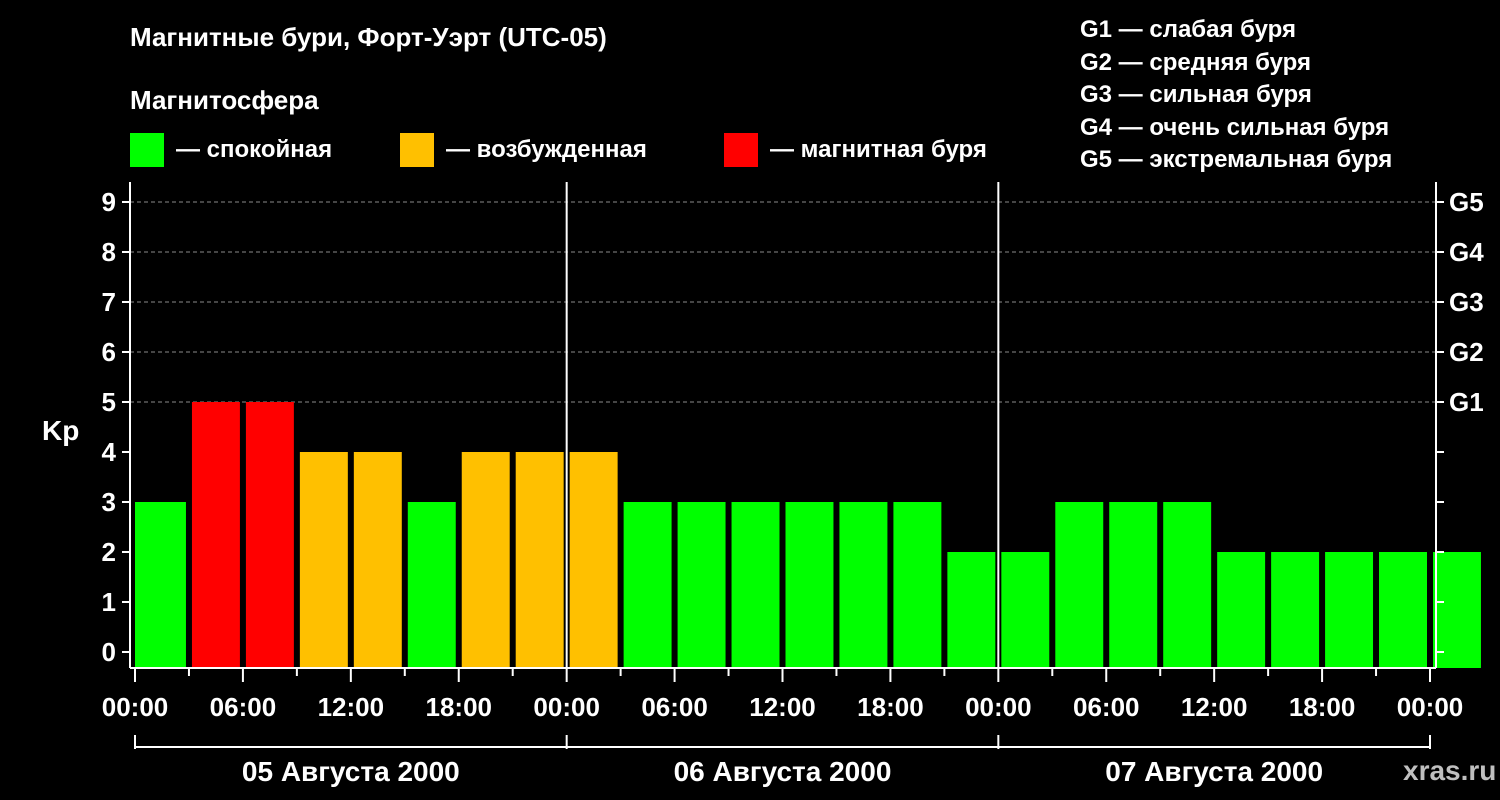 This screenshot has height=800, width=1500. I want to click on date-label: 05 Августа 2000, so click(351, 771).